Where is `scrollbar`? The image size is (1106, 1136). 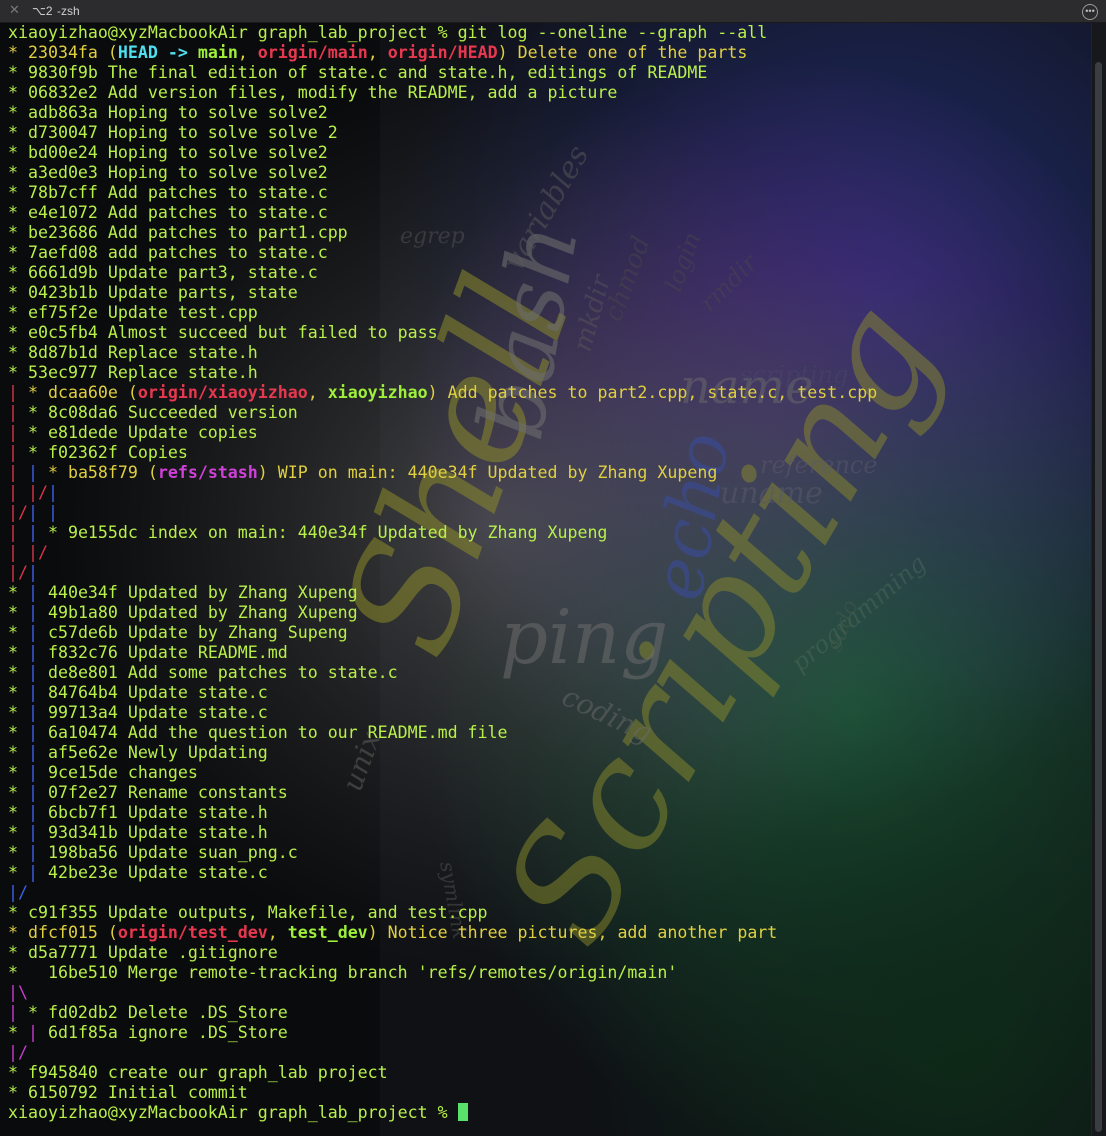
scrollbar is located at coordinates (1098, 579).